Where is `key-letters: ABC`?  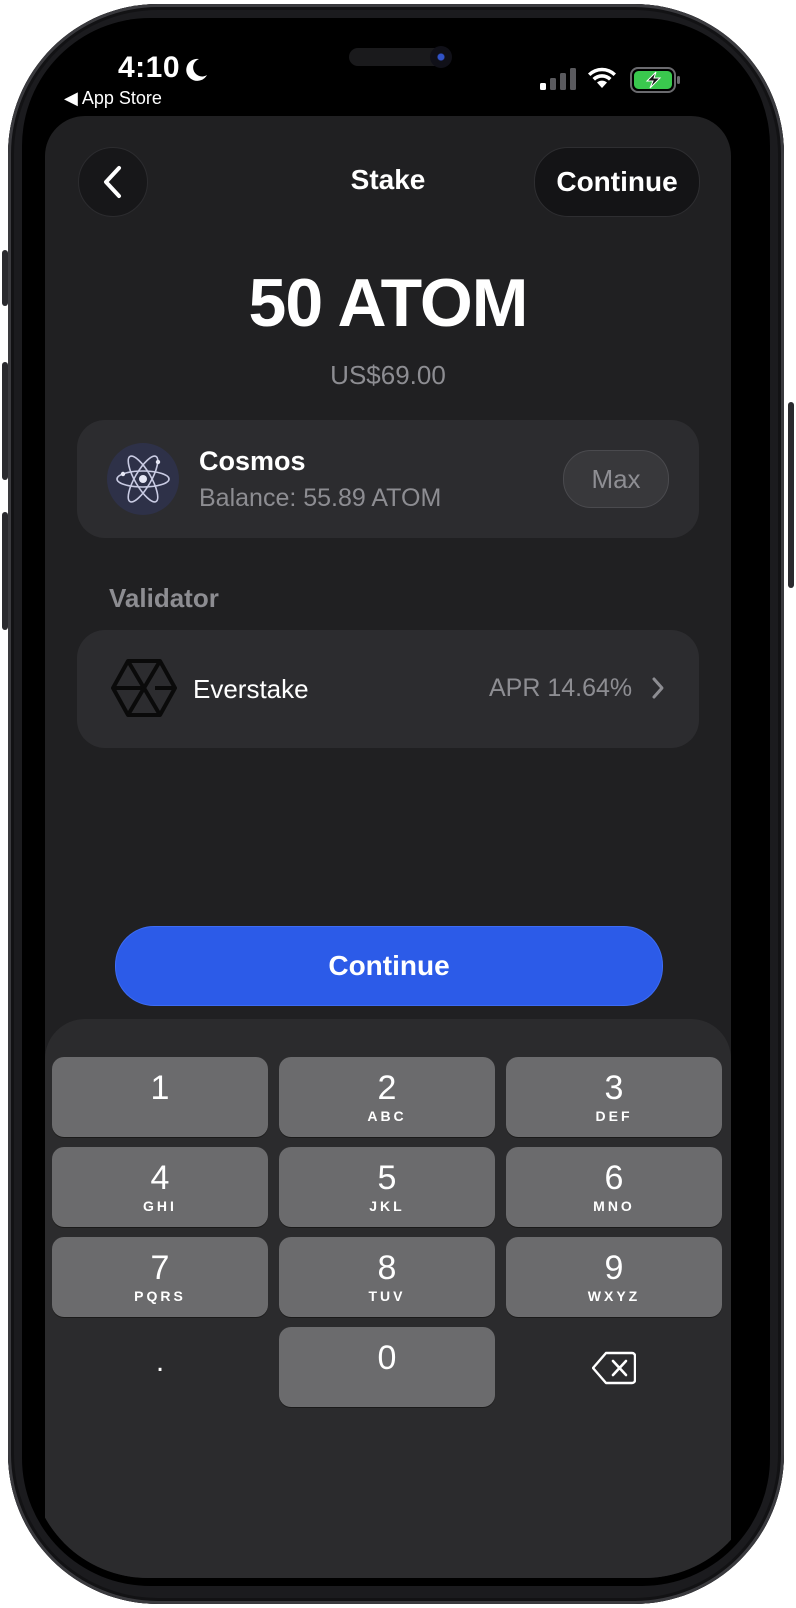
key-letters: ABC is located at coordinates (387, 1116).